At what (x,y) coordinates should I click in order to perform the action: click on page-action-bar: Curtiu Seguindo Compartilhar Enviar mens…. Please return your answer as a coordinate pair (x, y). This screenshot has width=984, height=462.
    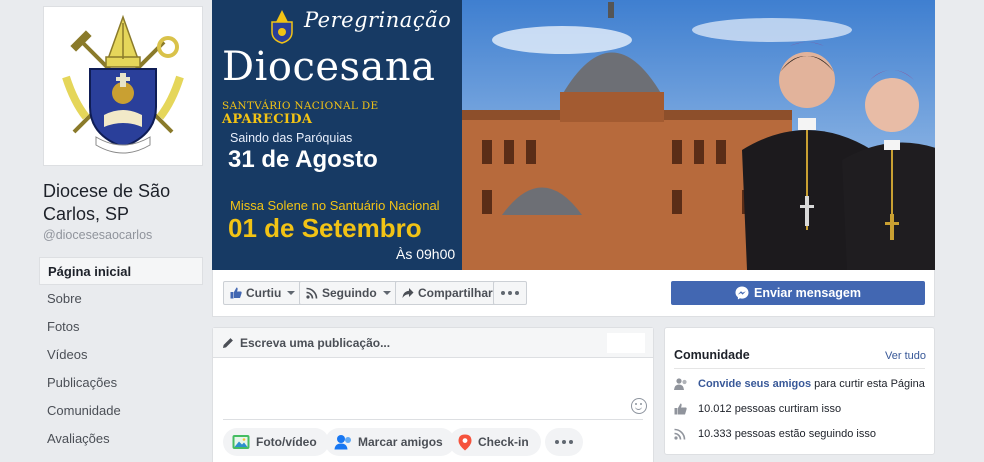
    Looking at the image, I should click on (573, 293).